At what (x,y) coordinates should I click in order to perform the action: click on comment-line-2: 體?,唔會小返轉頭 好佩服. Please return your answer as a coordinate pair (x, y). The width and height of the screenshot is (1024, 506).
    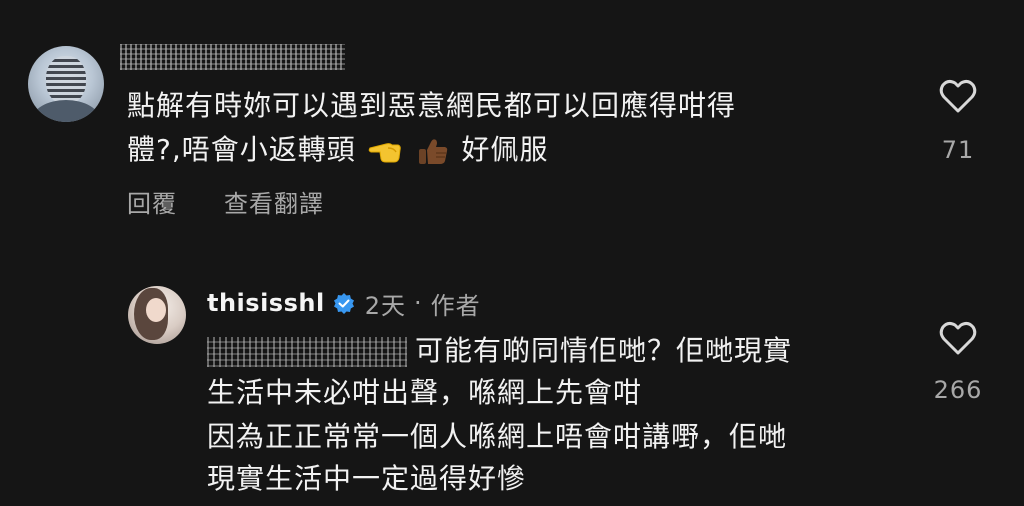
    Looking at the image, I should click on (497, 150).